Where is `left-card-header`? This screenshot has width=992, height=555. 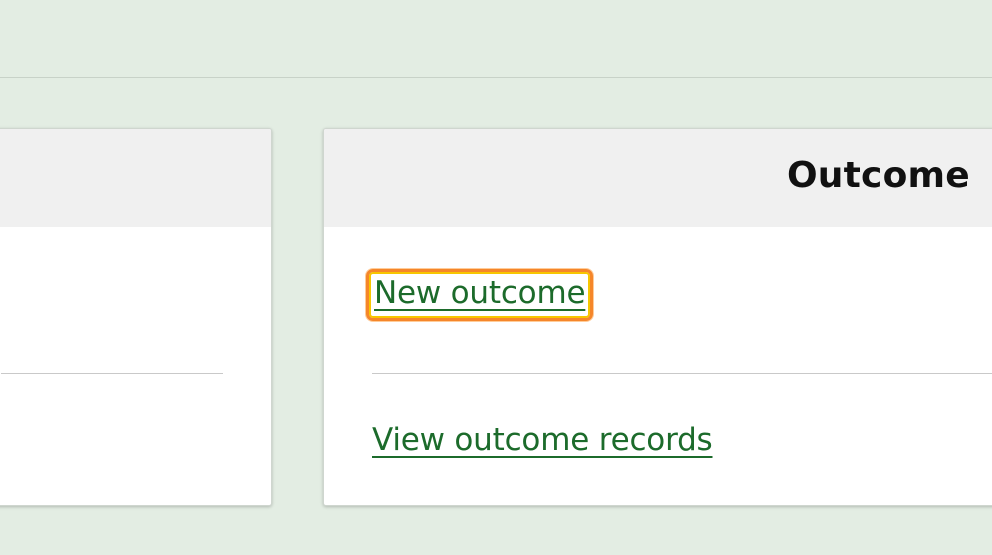 left-card-header is located at coordinates (135, 178).